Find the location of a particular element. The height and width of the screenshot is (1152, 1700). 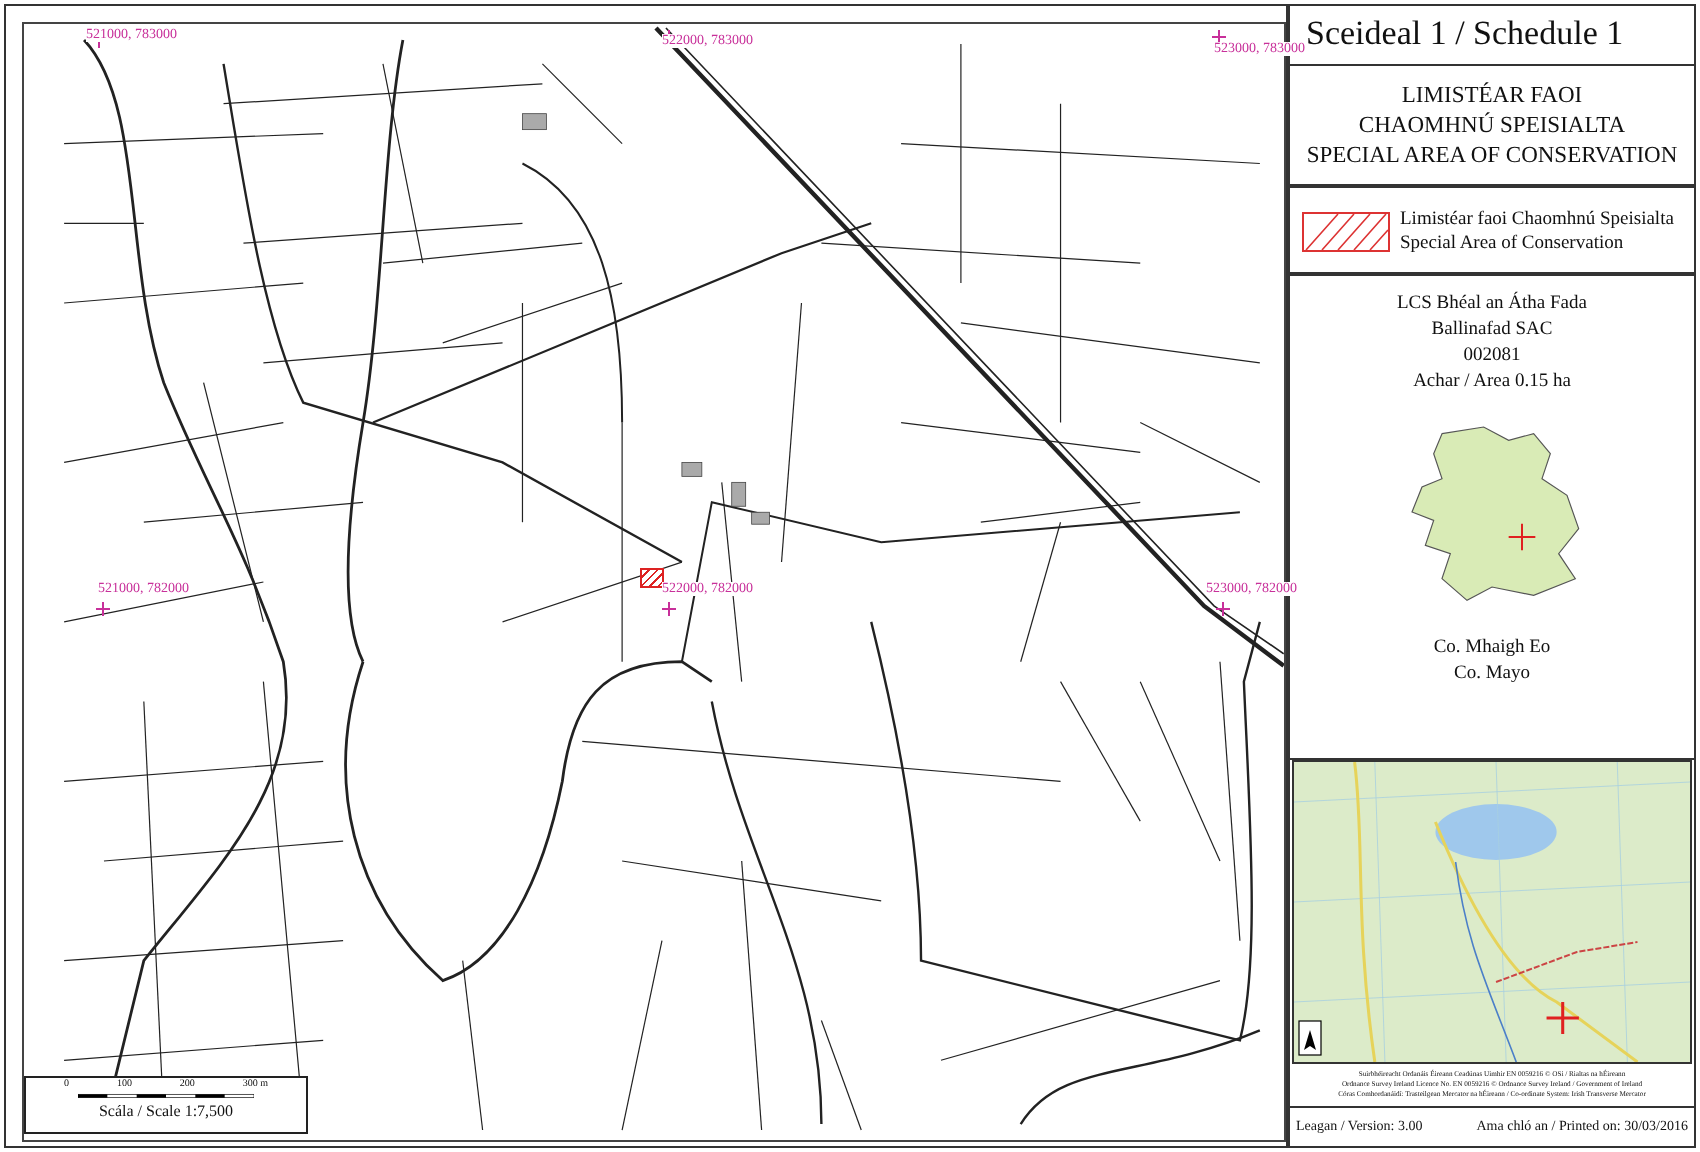

designation-line: CHAOMHNÚ SPEISIALTA is located at coordinates (1492, 127).